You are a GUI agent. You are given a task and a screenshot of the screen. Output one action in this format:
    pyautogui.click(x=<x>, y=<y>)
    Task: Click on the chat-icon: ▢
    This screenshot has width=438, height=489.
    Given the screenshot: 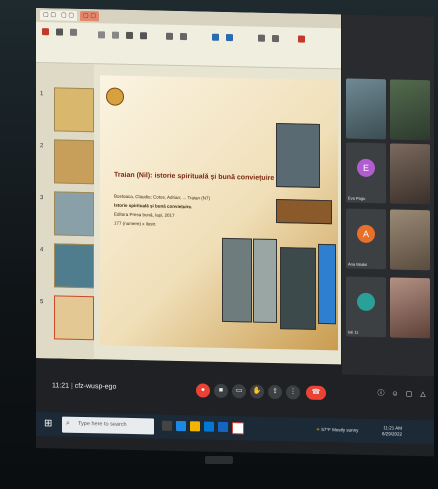 What is the action you would take?
    pyautogui.click(x=409, y=395)
    